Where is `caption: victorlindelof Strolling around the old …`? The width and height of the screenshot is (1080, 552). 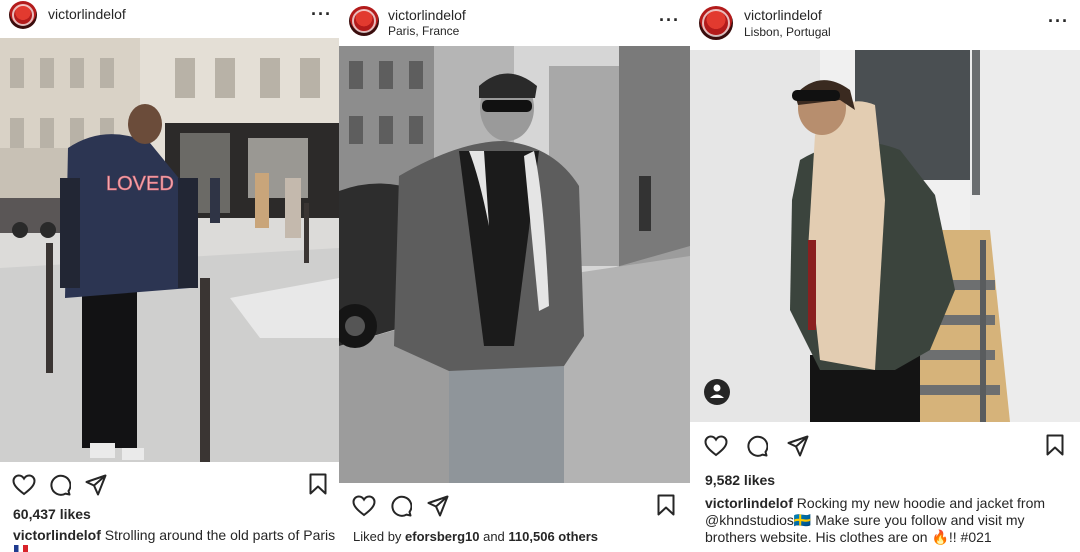 caption: victorlindelof Strolling around the old … is located at coordinates (174, 535).